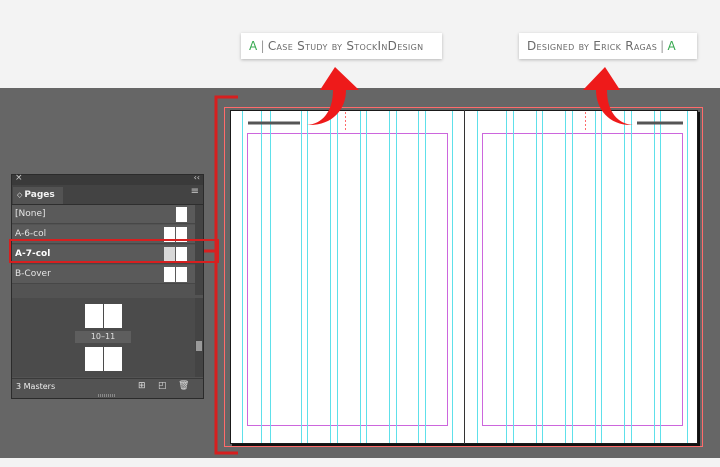 The height and width of the screenshot is (467, 720). What do you see at coordinates (169, 274) in the screenshot?
I see `master-thumbnail-left` at bounding box center [169, 274].